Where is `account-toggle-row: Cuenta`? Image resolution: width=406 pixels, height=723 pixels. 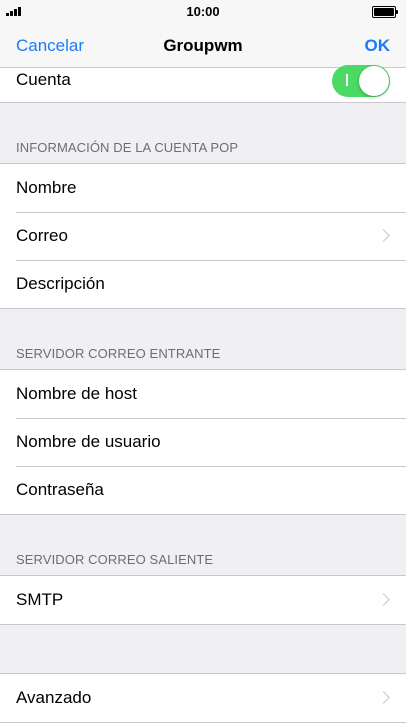 account-toggle-row: Cuenta is located at coordinates (203, 83).